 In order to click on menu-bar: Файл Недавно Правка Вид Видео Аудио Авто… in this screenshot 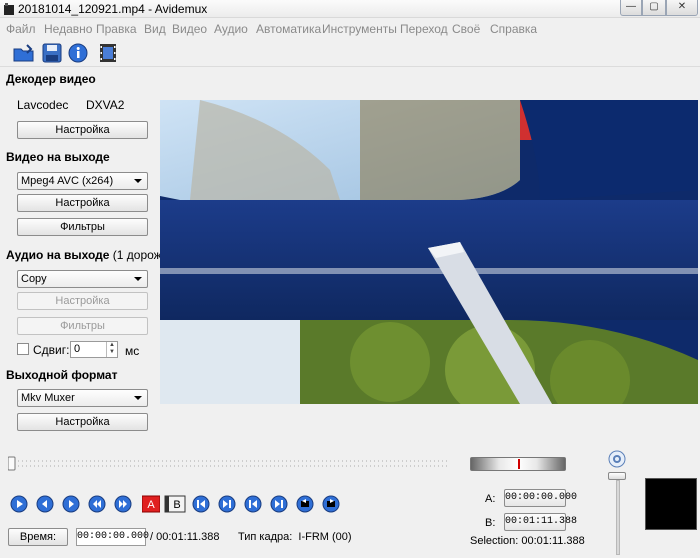, I will do `click(350, 29)`.